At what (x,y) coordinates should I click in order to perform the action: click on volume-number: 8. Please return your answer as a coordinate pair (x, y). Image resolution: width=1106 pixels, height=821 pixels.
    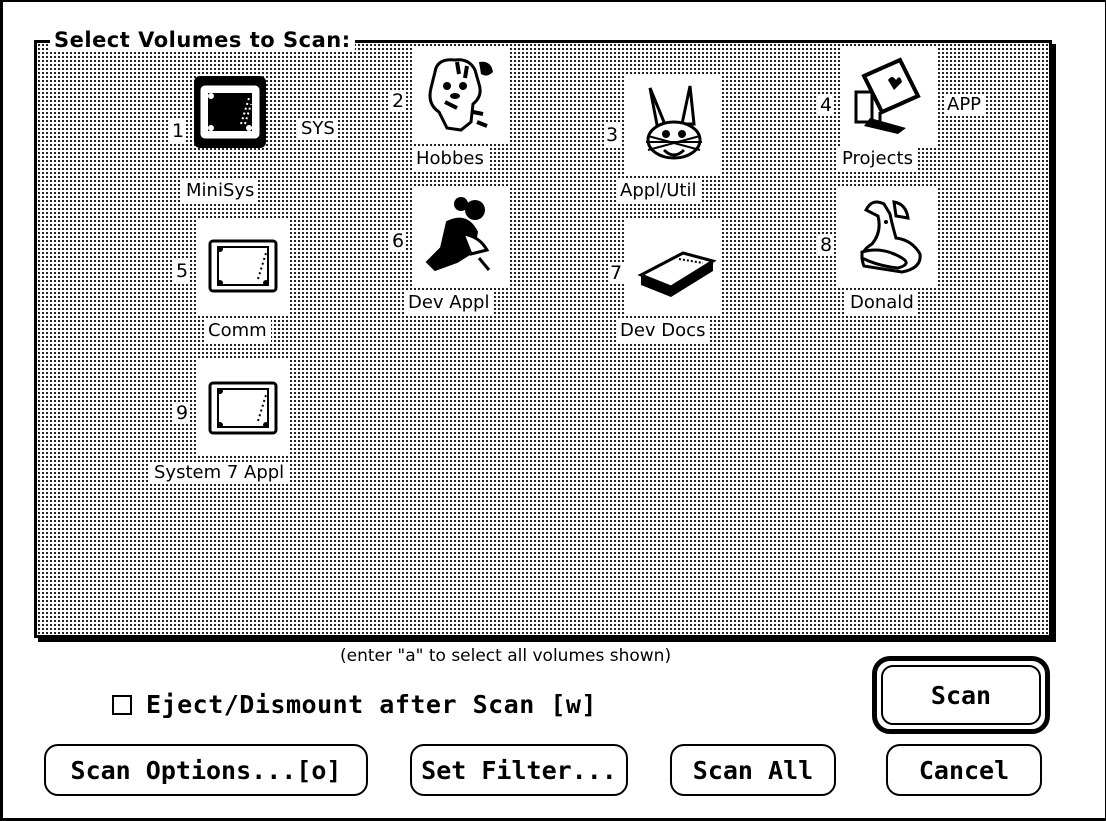
    Looking at the image, I should click on (826, 245).